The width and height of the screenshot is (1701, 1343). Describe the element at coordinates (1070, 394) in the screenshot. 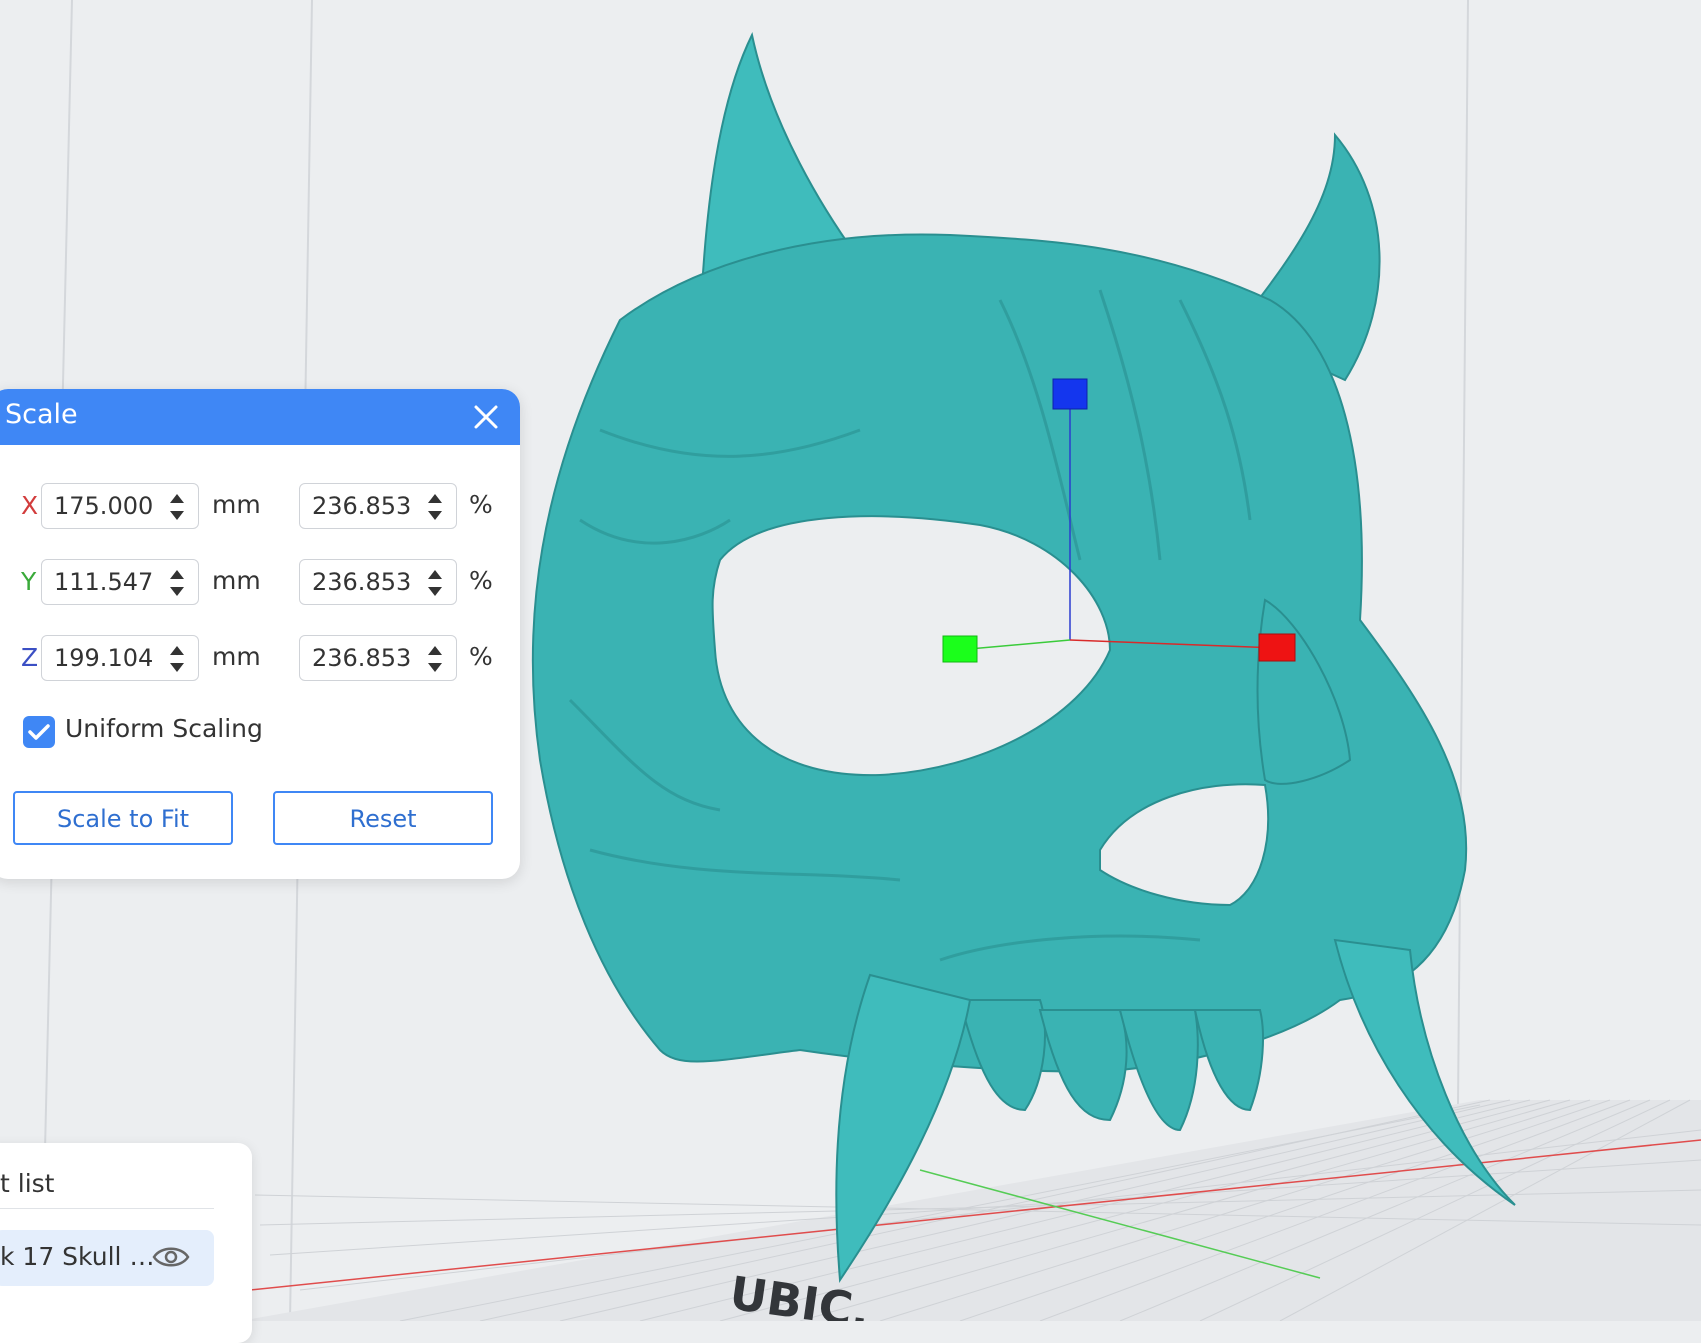

I see `gizmo-z-handle` at that location.